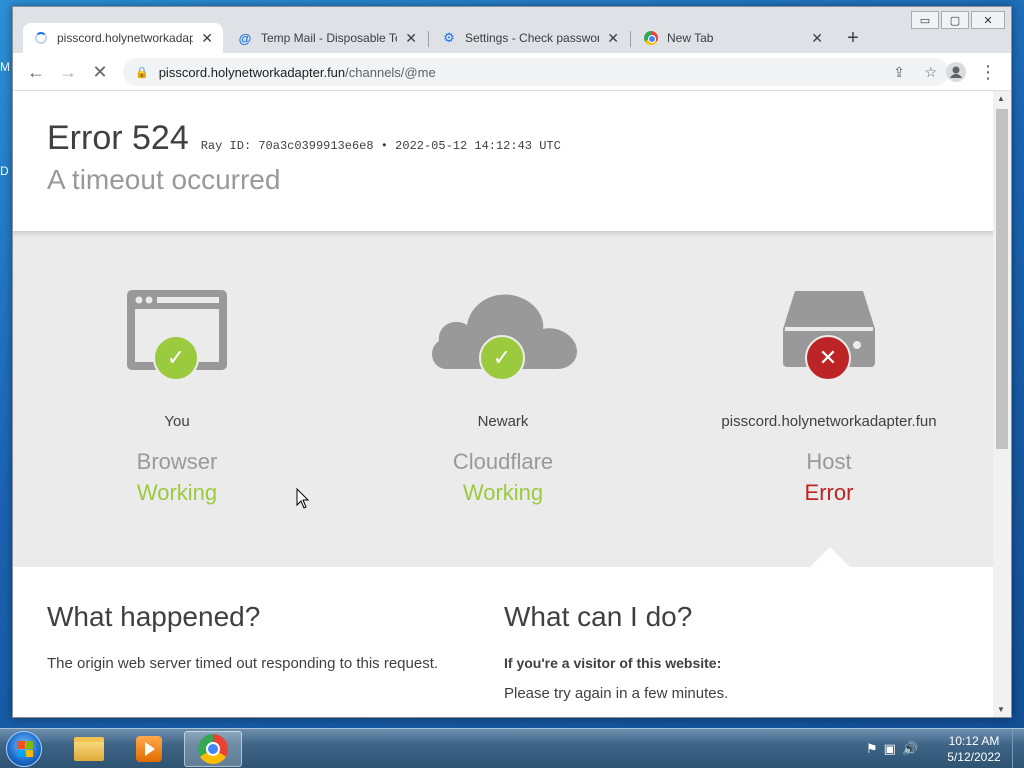  I want to click on windows-logo-icon, so click(25, 749).